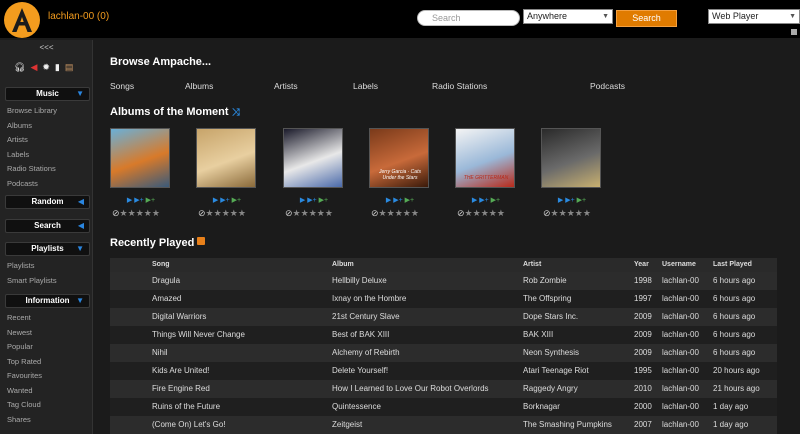 This screenshot has width=800, height=434. What do you see at coordinates (32, 184) in the screenshot?
I see `sidebar-item-podcasts: Podcasts` at bounding box center [32, 184].